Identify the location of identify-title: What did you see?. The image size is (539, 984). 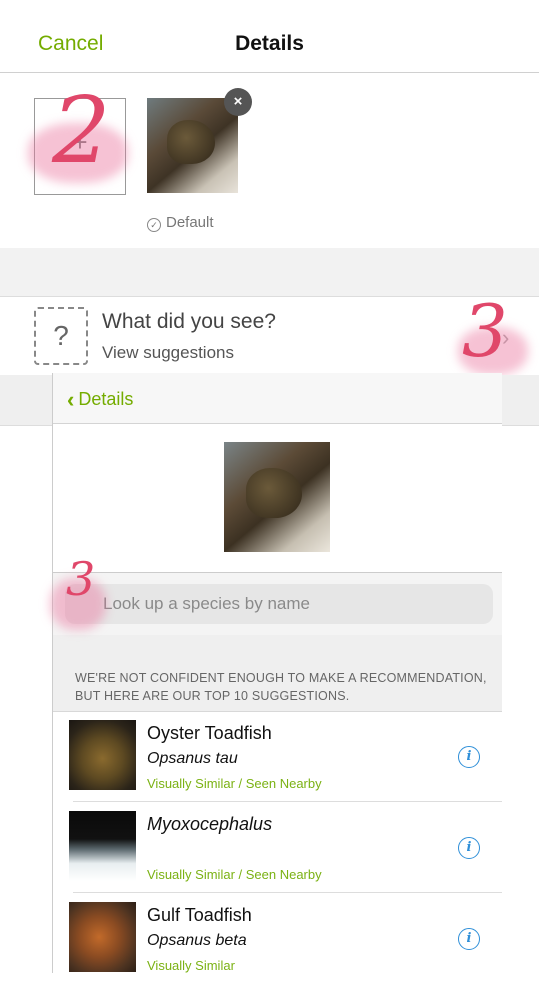
(189, 321).